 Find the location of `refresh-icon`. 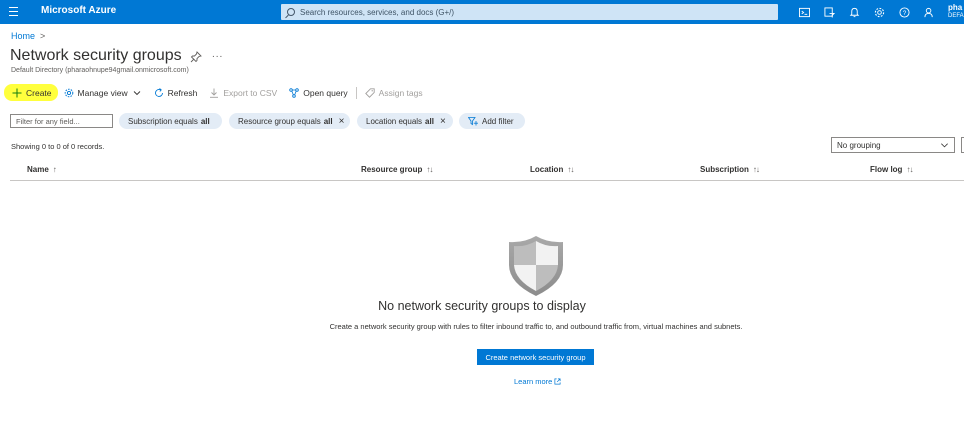

refresh-icon is located at coordinates (158, 92).